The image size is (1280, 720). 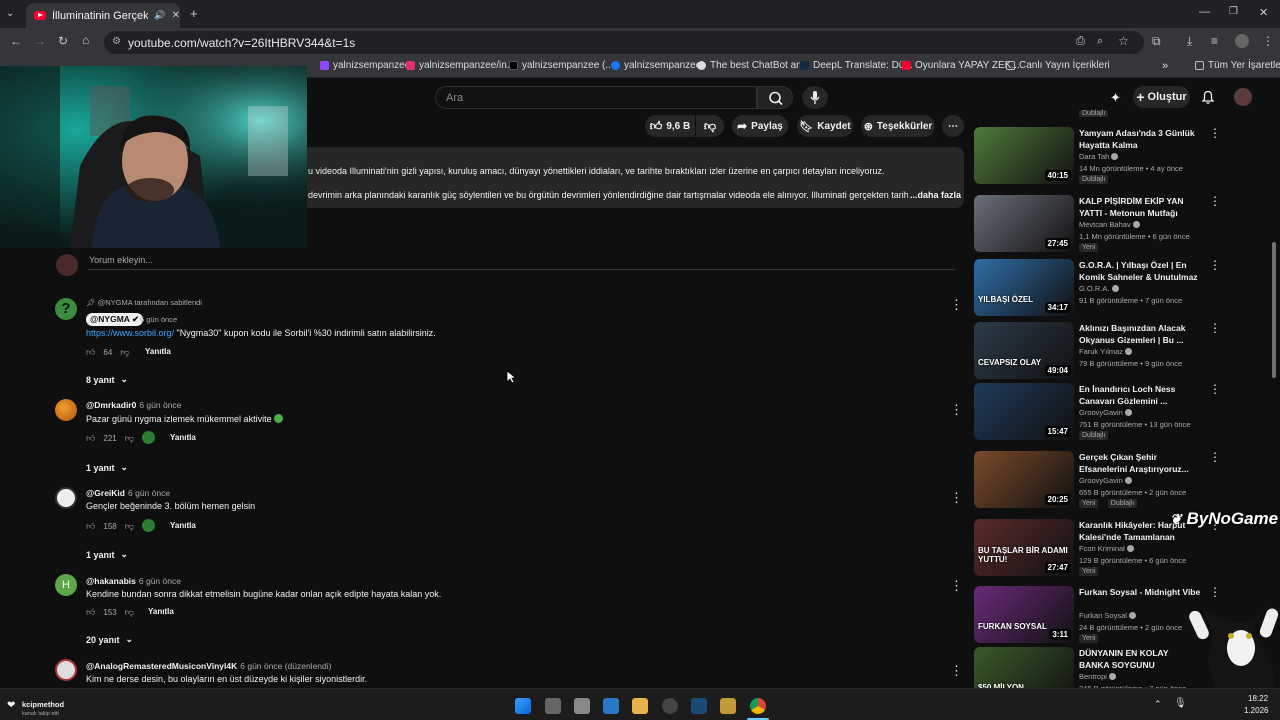 What do you see at coordinates (825, 126) in the screenshot?
I see `save-button: 🔖︎ Kaydet` at bounding box center [825, 126].